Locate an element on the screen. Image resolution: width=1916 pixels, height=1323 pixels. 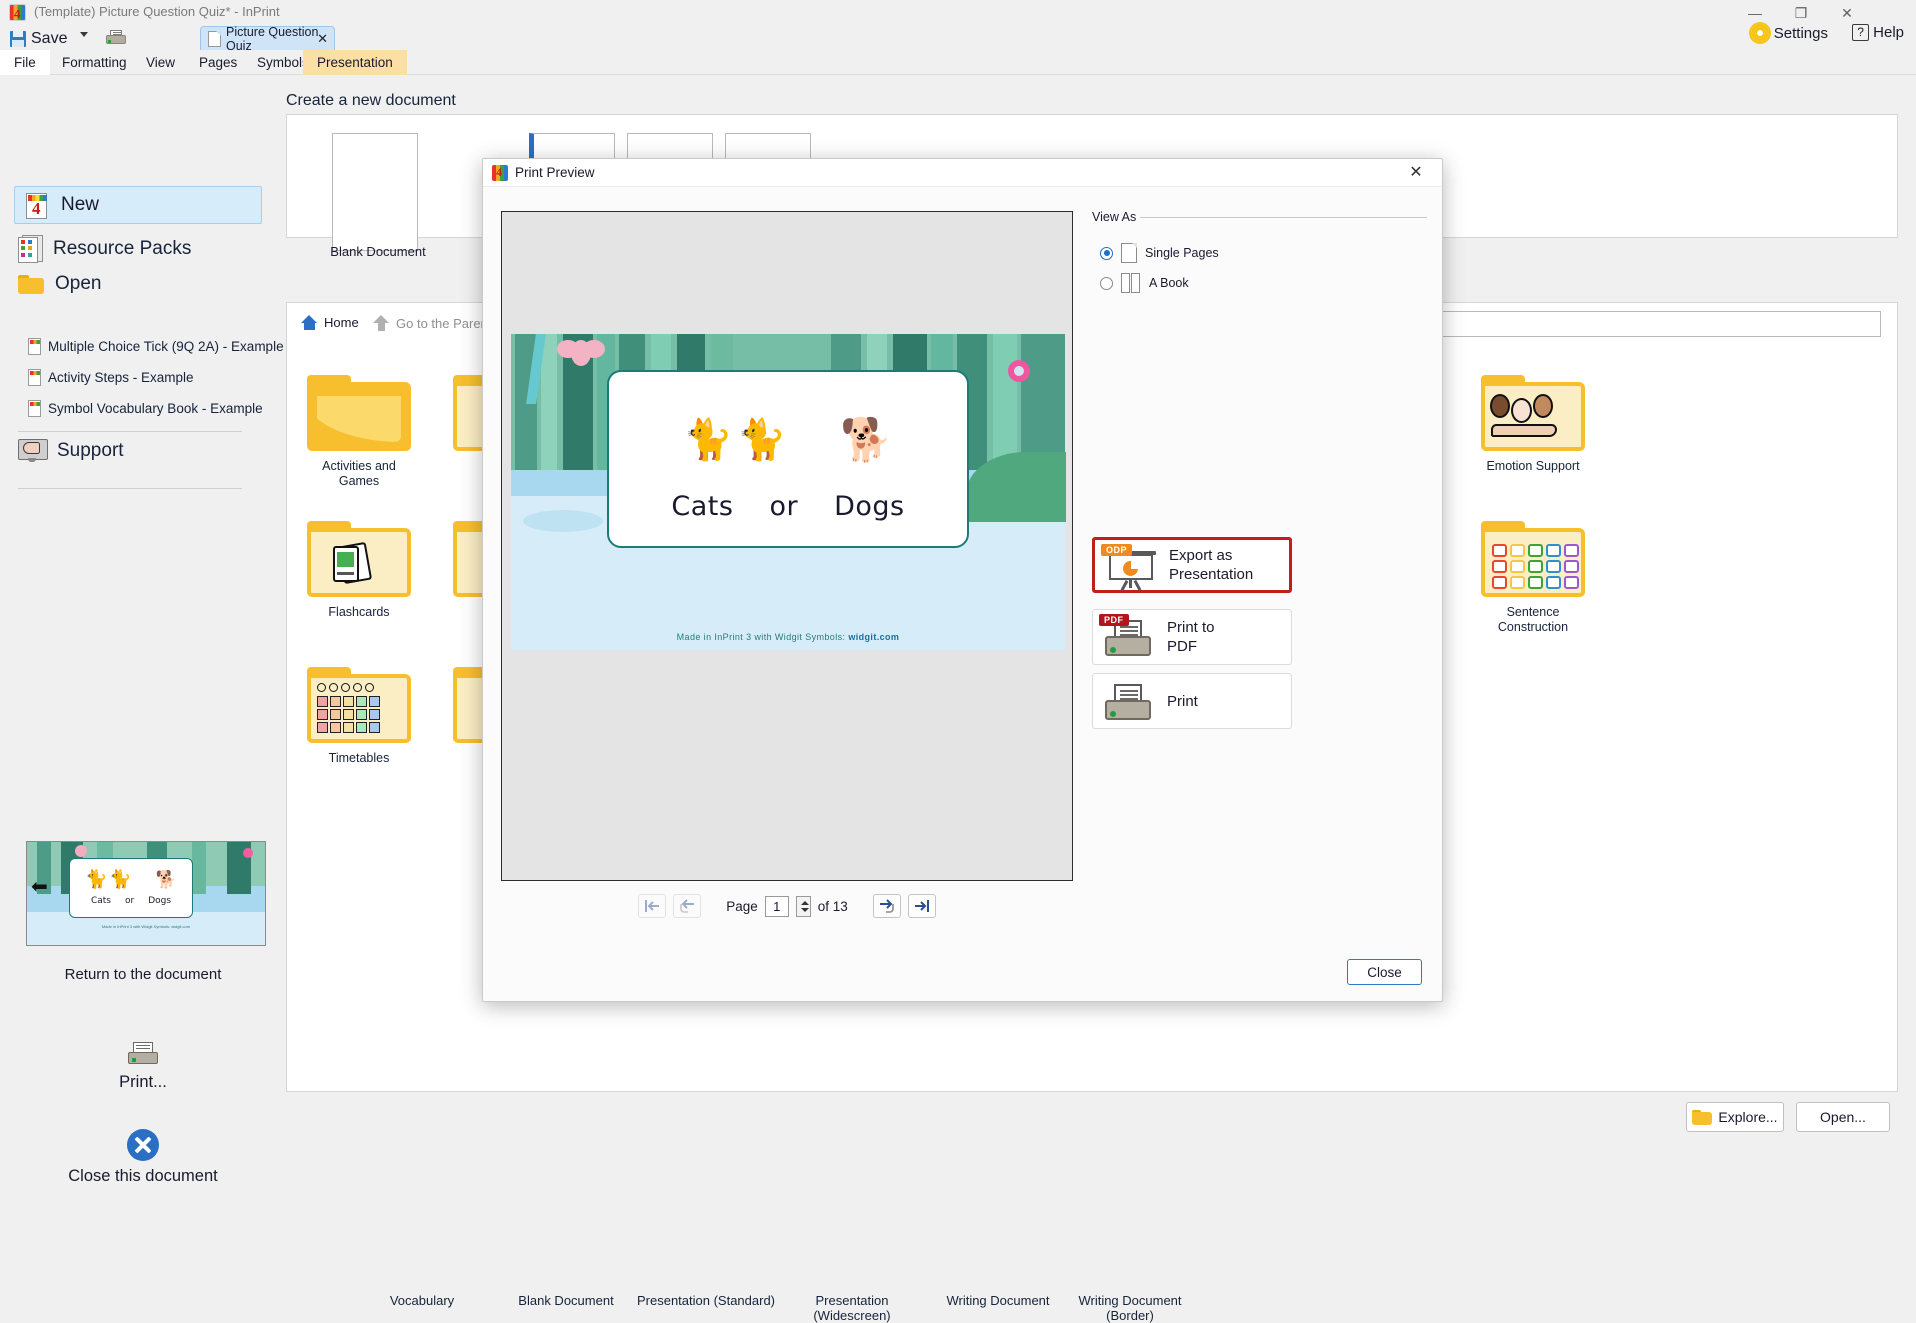
resource-packs-icon is located at coordinates (30, 249).